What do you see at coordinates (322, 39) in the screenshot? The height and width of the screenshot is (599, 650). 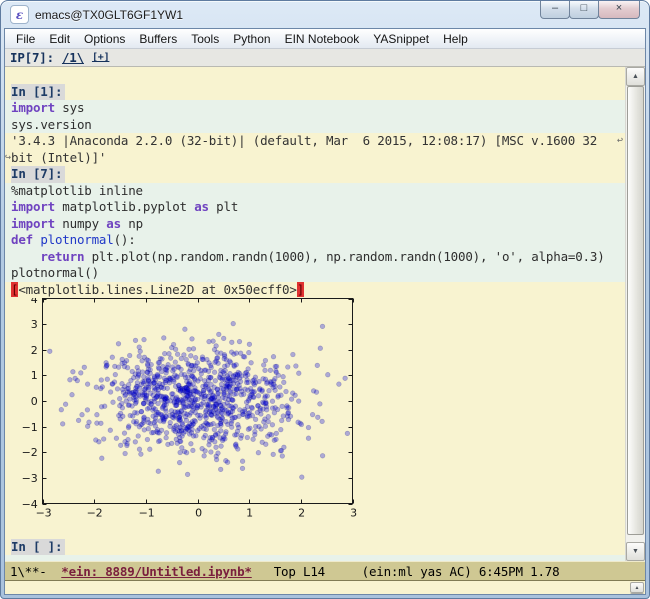 I see `menu-item-ein-notebook: EIN Notebook` at bounding box center [322, 39].